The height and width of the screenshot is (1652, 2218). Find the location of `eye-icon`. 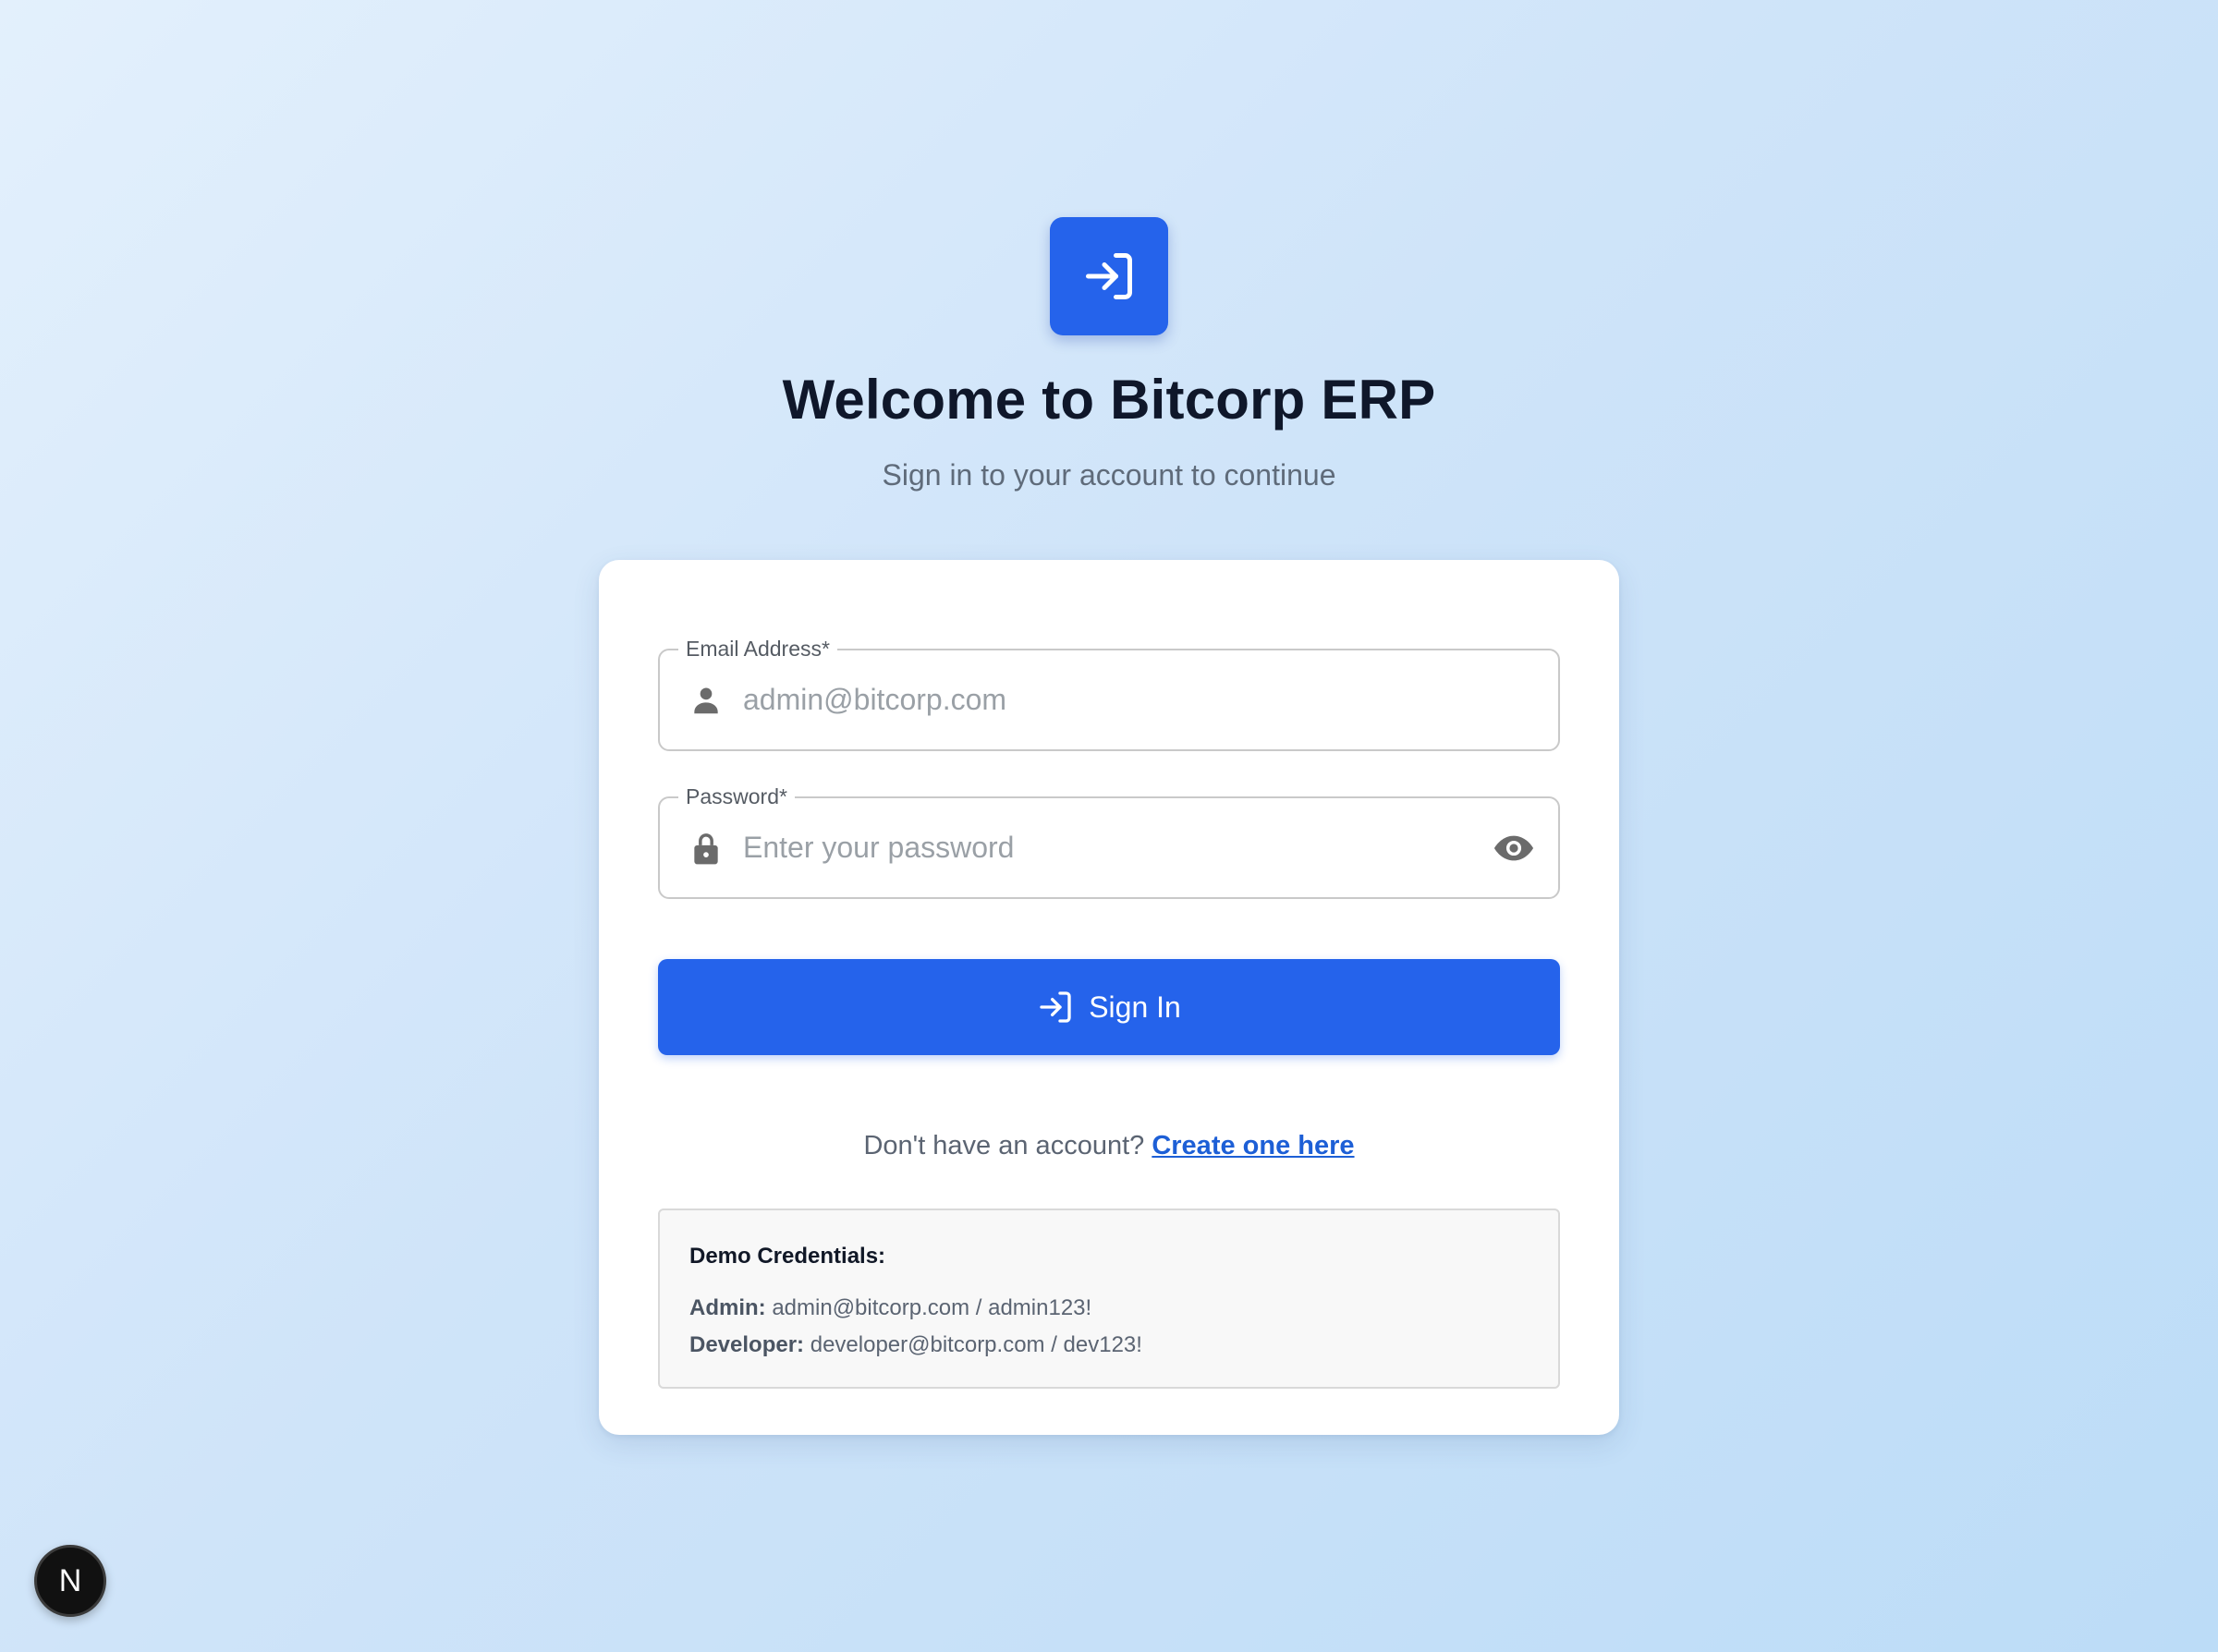

eye-icon is located at coordinates (1513, 848).